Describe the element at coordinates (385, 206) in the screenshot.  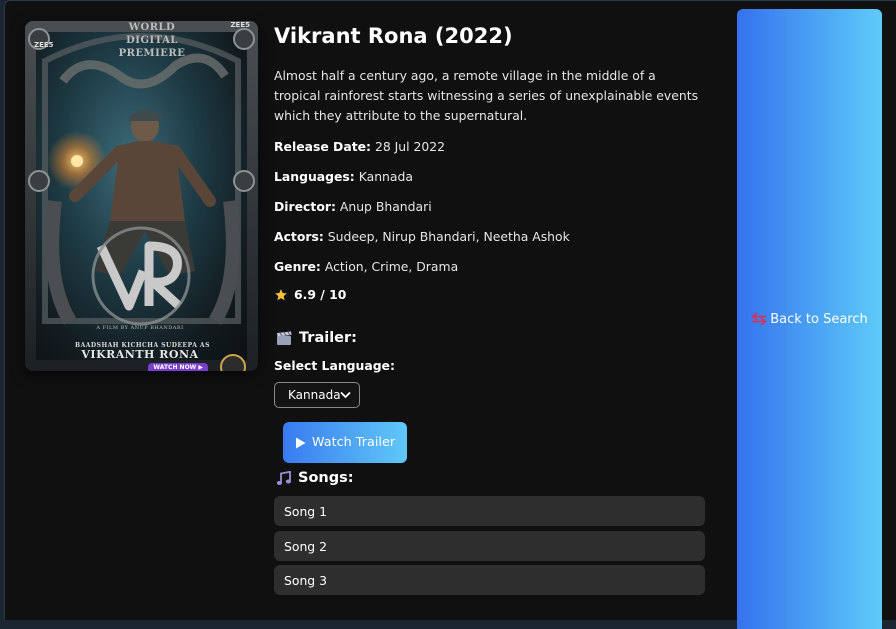
I see `director-value: Anup Bhandari` at that location.